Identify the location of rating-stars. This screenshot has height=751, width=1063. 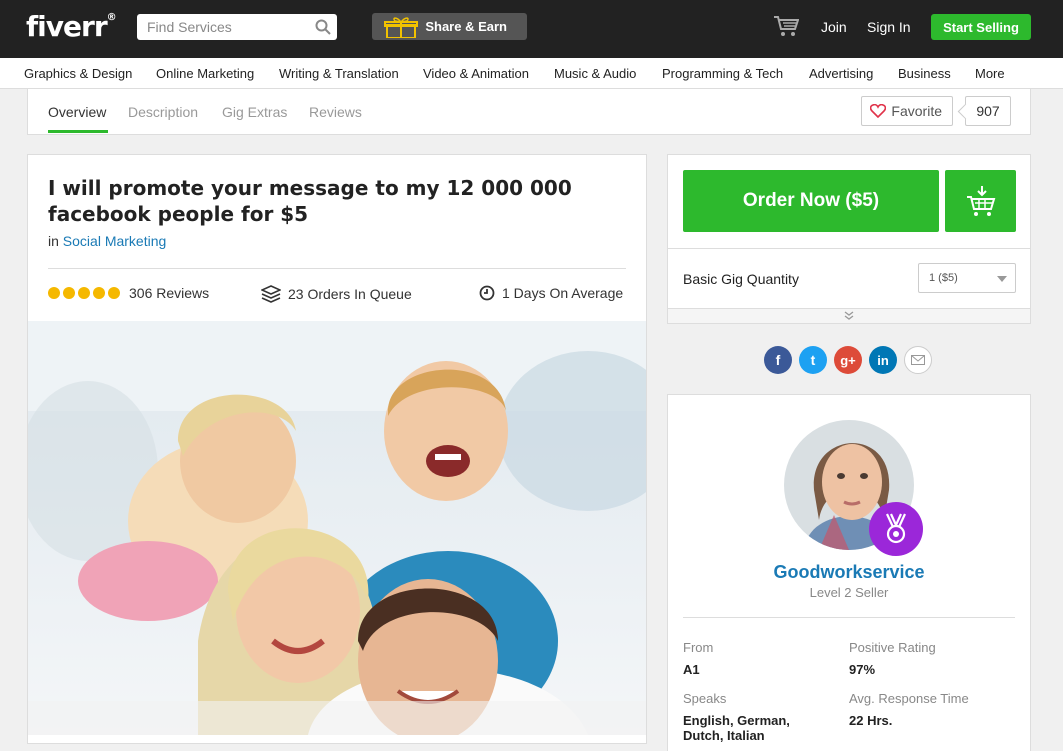
(84, 293).